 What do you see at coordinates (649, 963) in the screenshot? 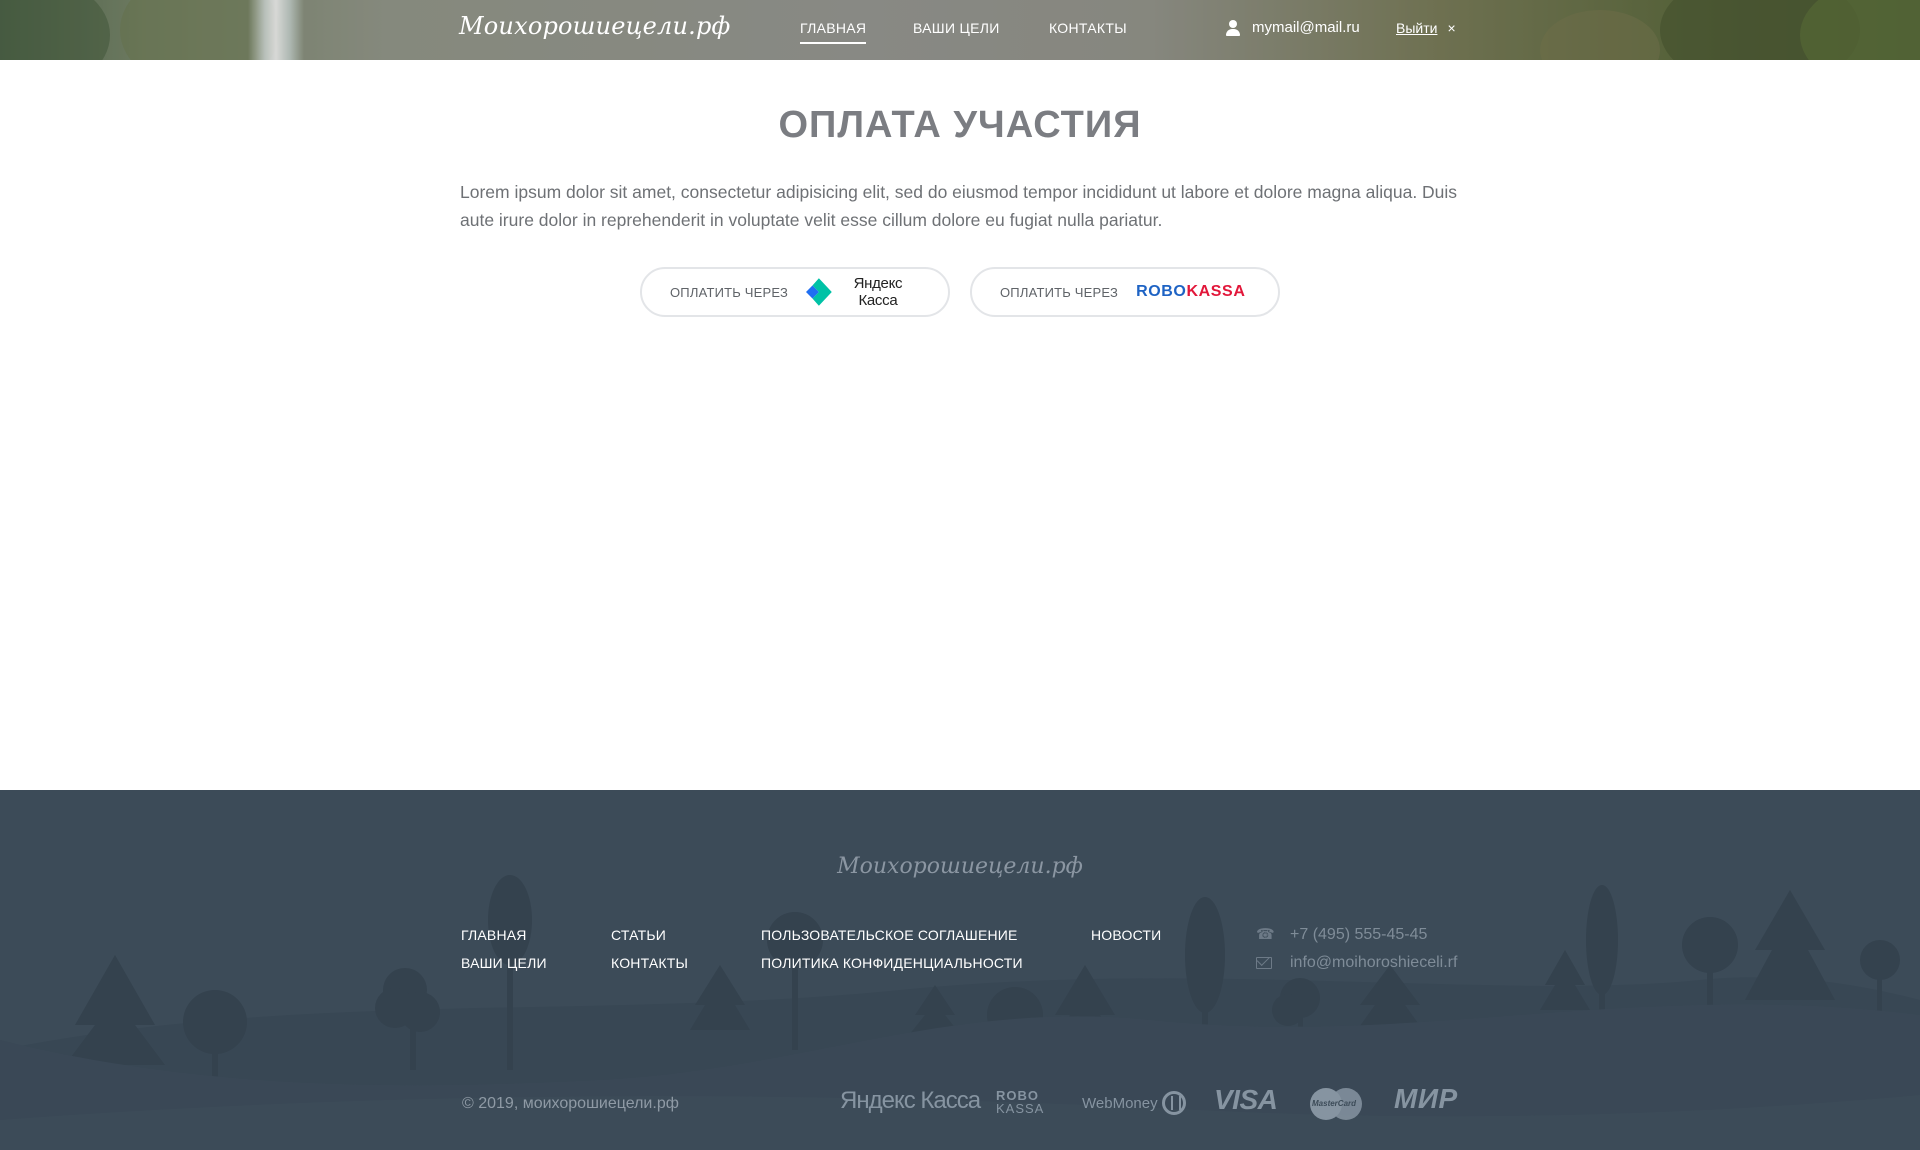
I see `footer-link-contacts: КОНТАКТЫ` at bounding box center [649, 963].